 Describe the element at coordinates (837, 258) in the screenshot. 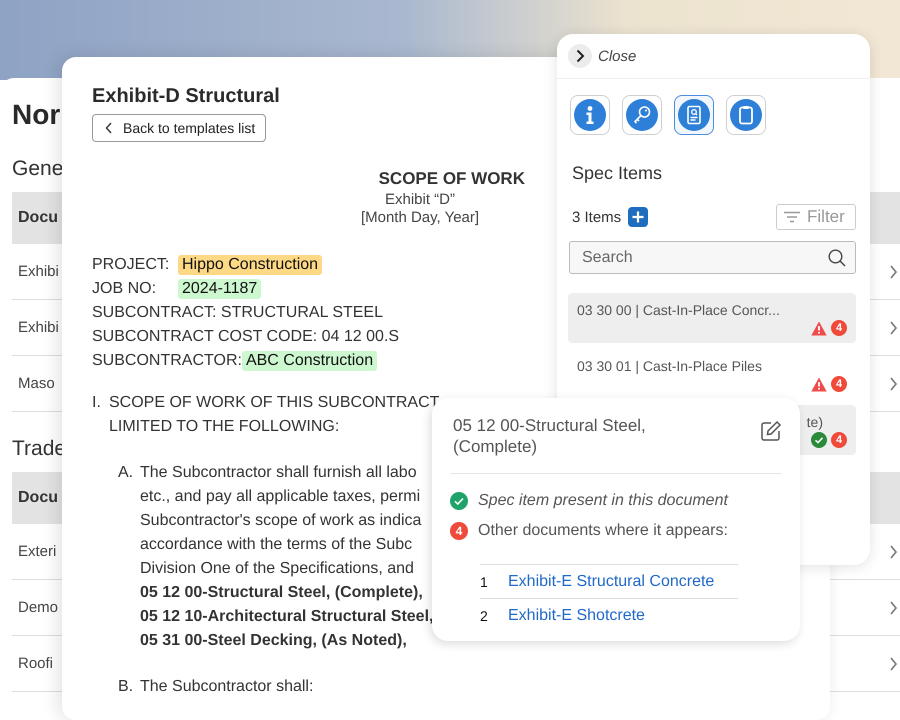

I see `search-icon` at that location.